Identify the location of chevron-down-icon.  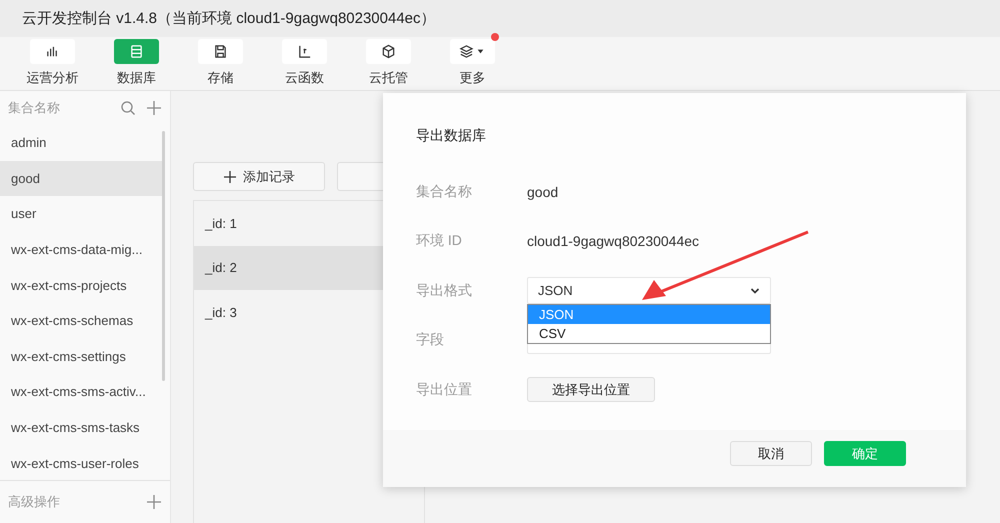
(755, 290).